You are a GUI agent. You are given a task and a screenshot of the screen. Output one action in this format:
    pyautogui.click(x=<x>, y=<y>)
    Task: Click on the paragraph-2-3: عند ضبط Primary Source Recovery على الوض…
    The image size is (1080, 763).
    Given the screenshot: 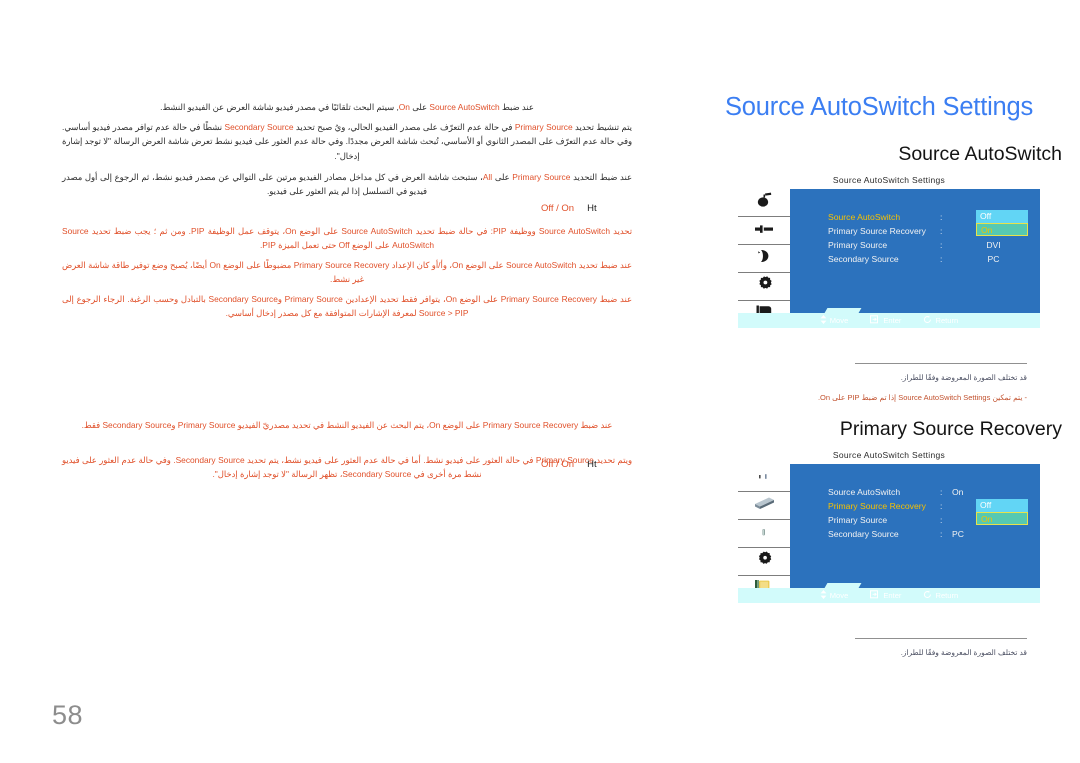 What is the action you would take?
    pyautogui.click(x=347, y=306)
    